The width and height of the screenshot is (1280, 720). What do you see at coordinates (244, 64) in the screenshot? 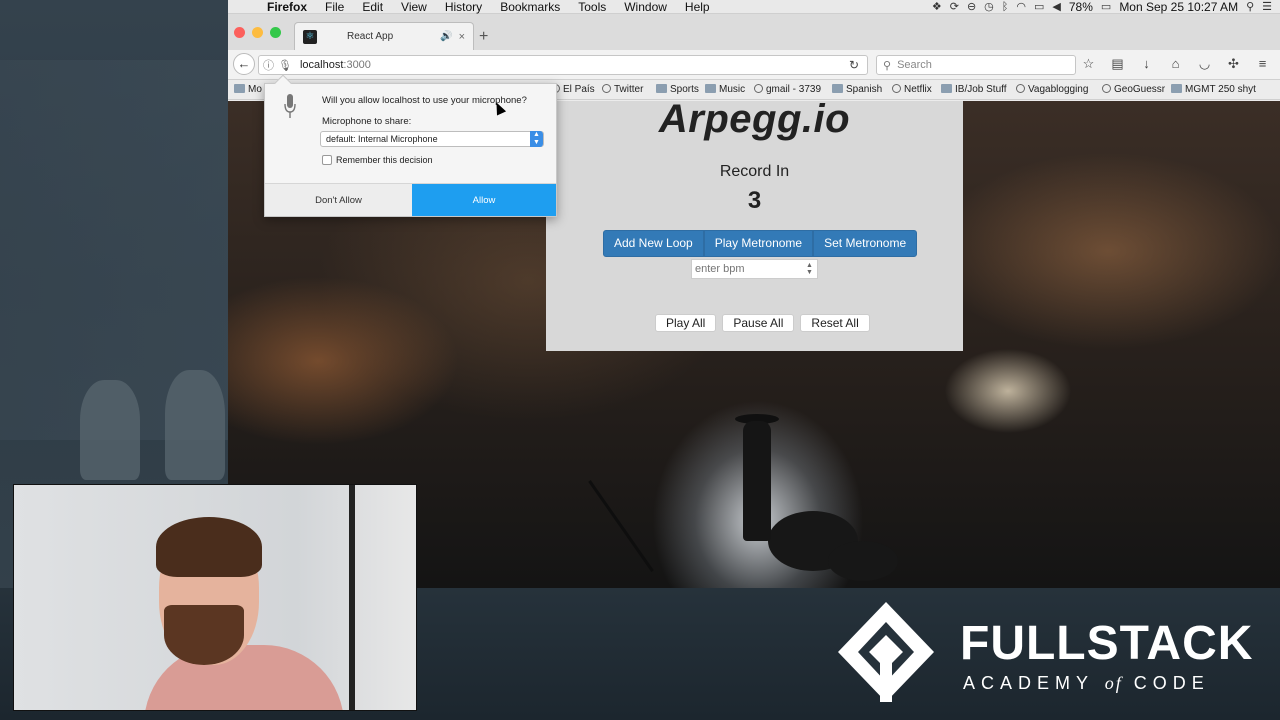
I see `back-button: ←` at bounding box center [244, 64].